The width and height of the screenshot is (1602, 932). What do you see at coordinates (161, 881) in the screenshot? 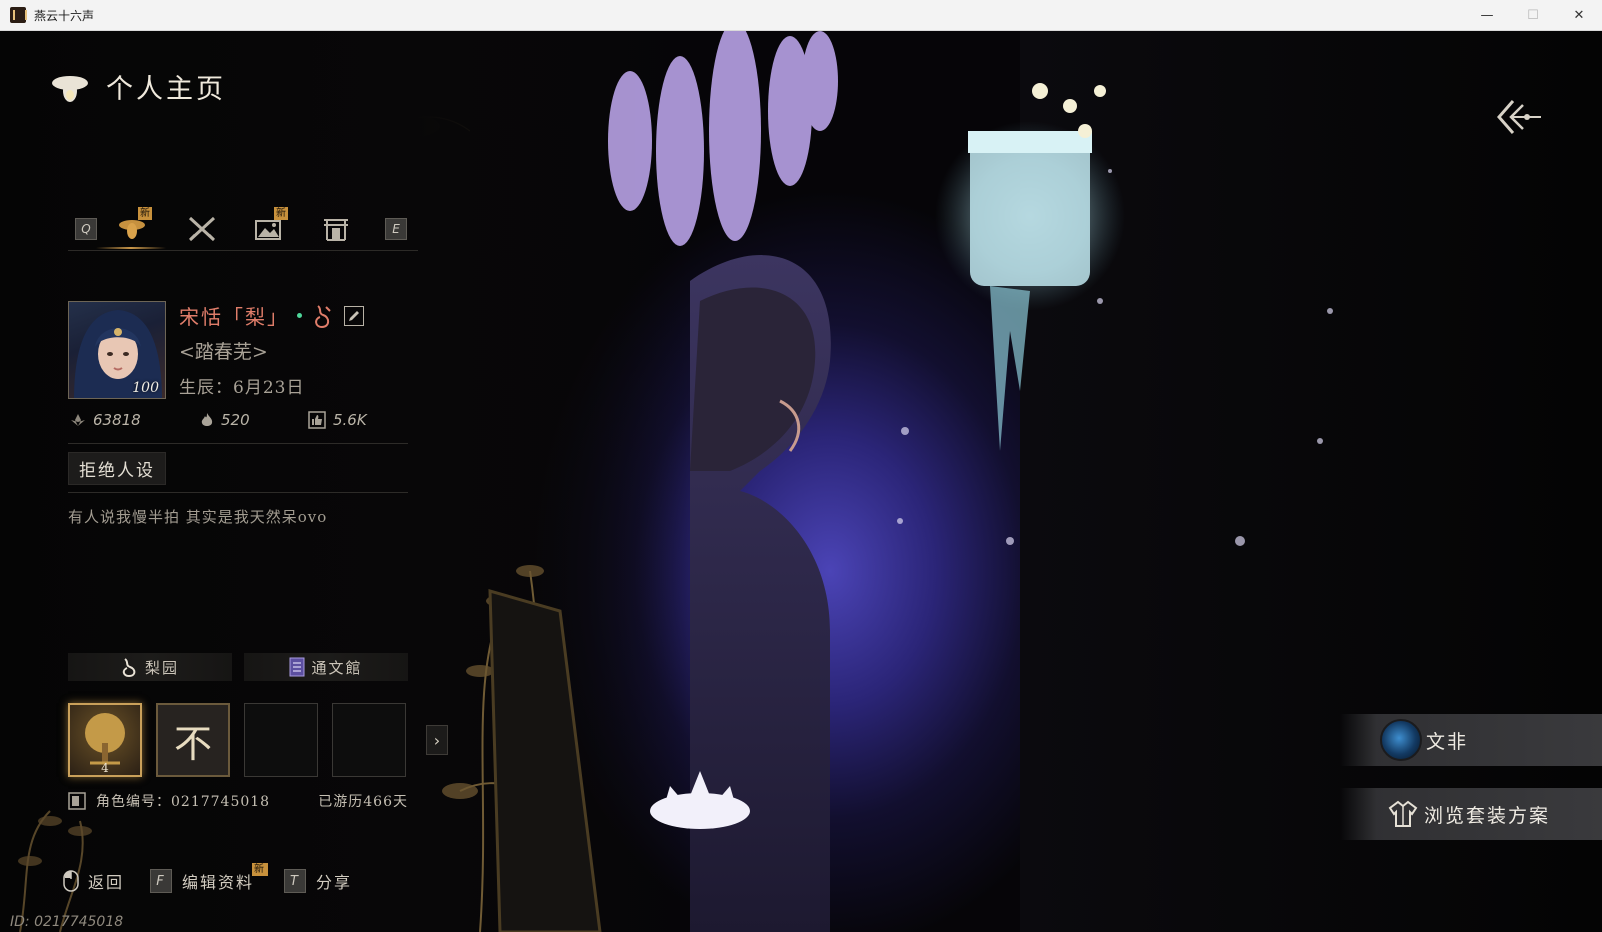
I see `key-hint-f: F` at bounding box center [161, 881].